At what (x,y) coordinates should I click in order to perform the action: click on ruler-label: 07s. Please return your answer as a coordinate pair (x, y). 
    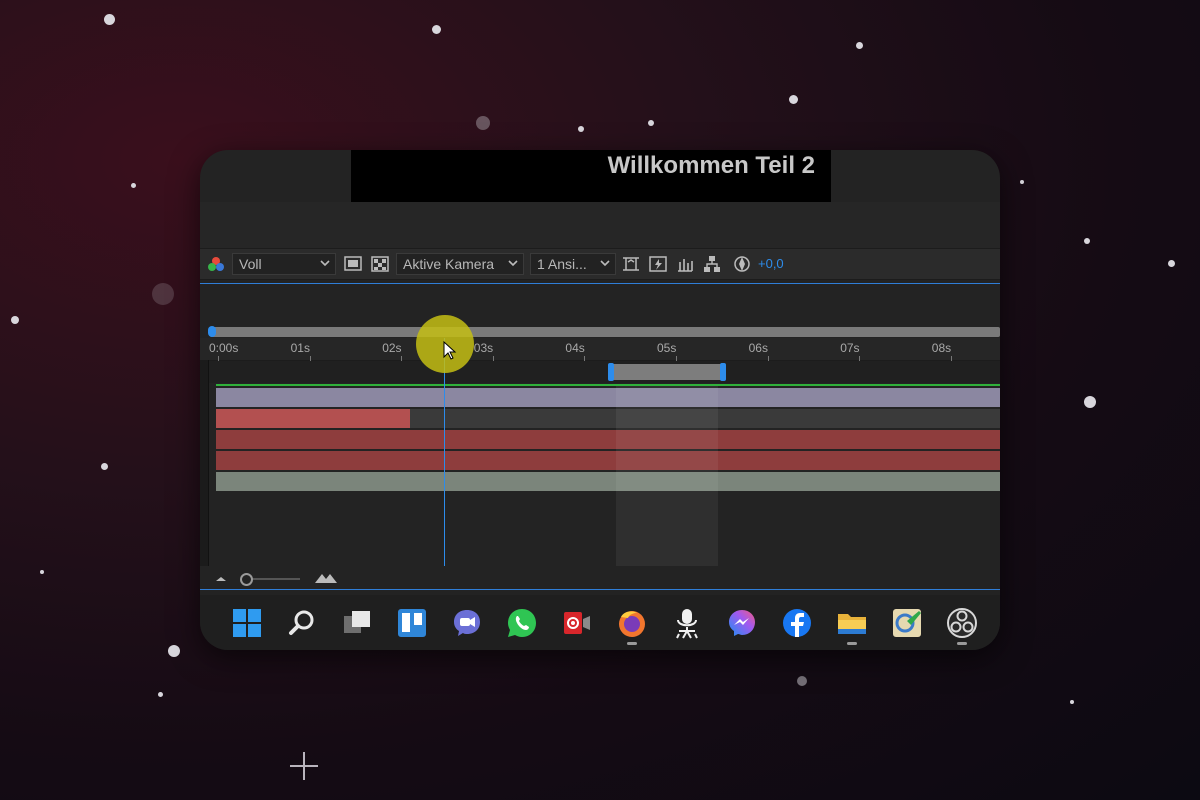
    Looking at the image, I should click on (850, 348).